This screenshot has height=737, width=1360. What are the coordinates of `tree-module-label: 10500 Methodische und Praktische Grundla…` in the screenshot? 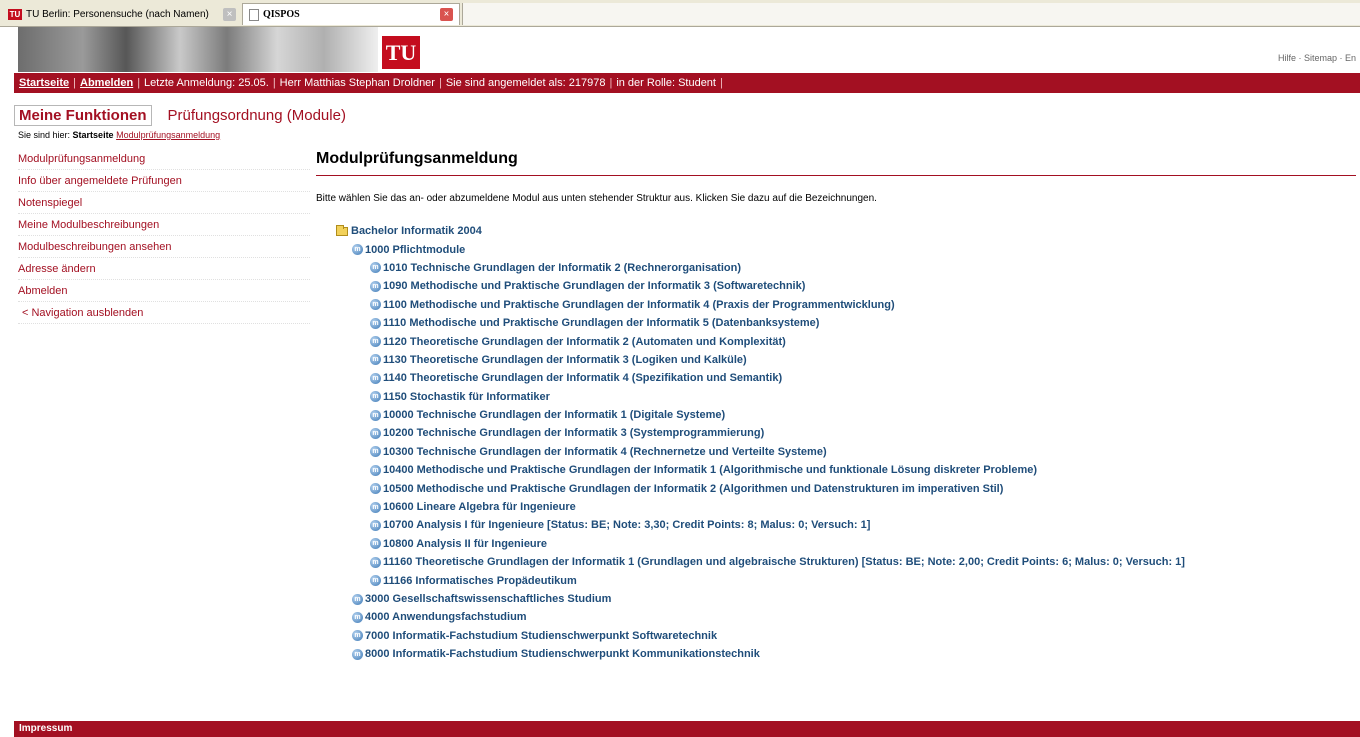 It's located at (693, 489).